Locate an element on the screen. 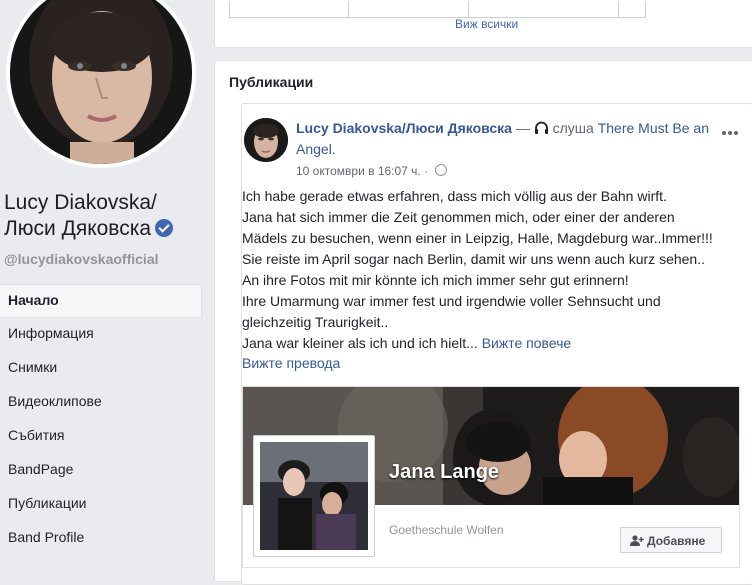 The height and width of the screenshot is (585, 752). top-card: Виж всички is located at coordinates (483, 24).